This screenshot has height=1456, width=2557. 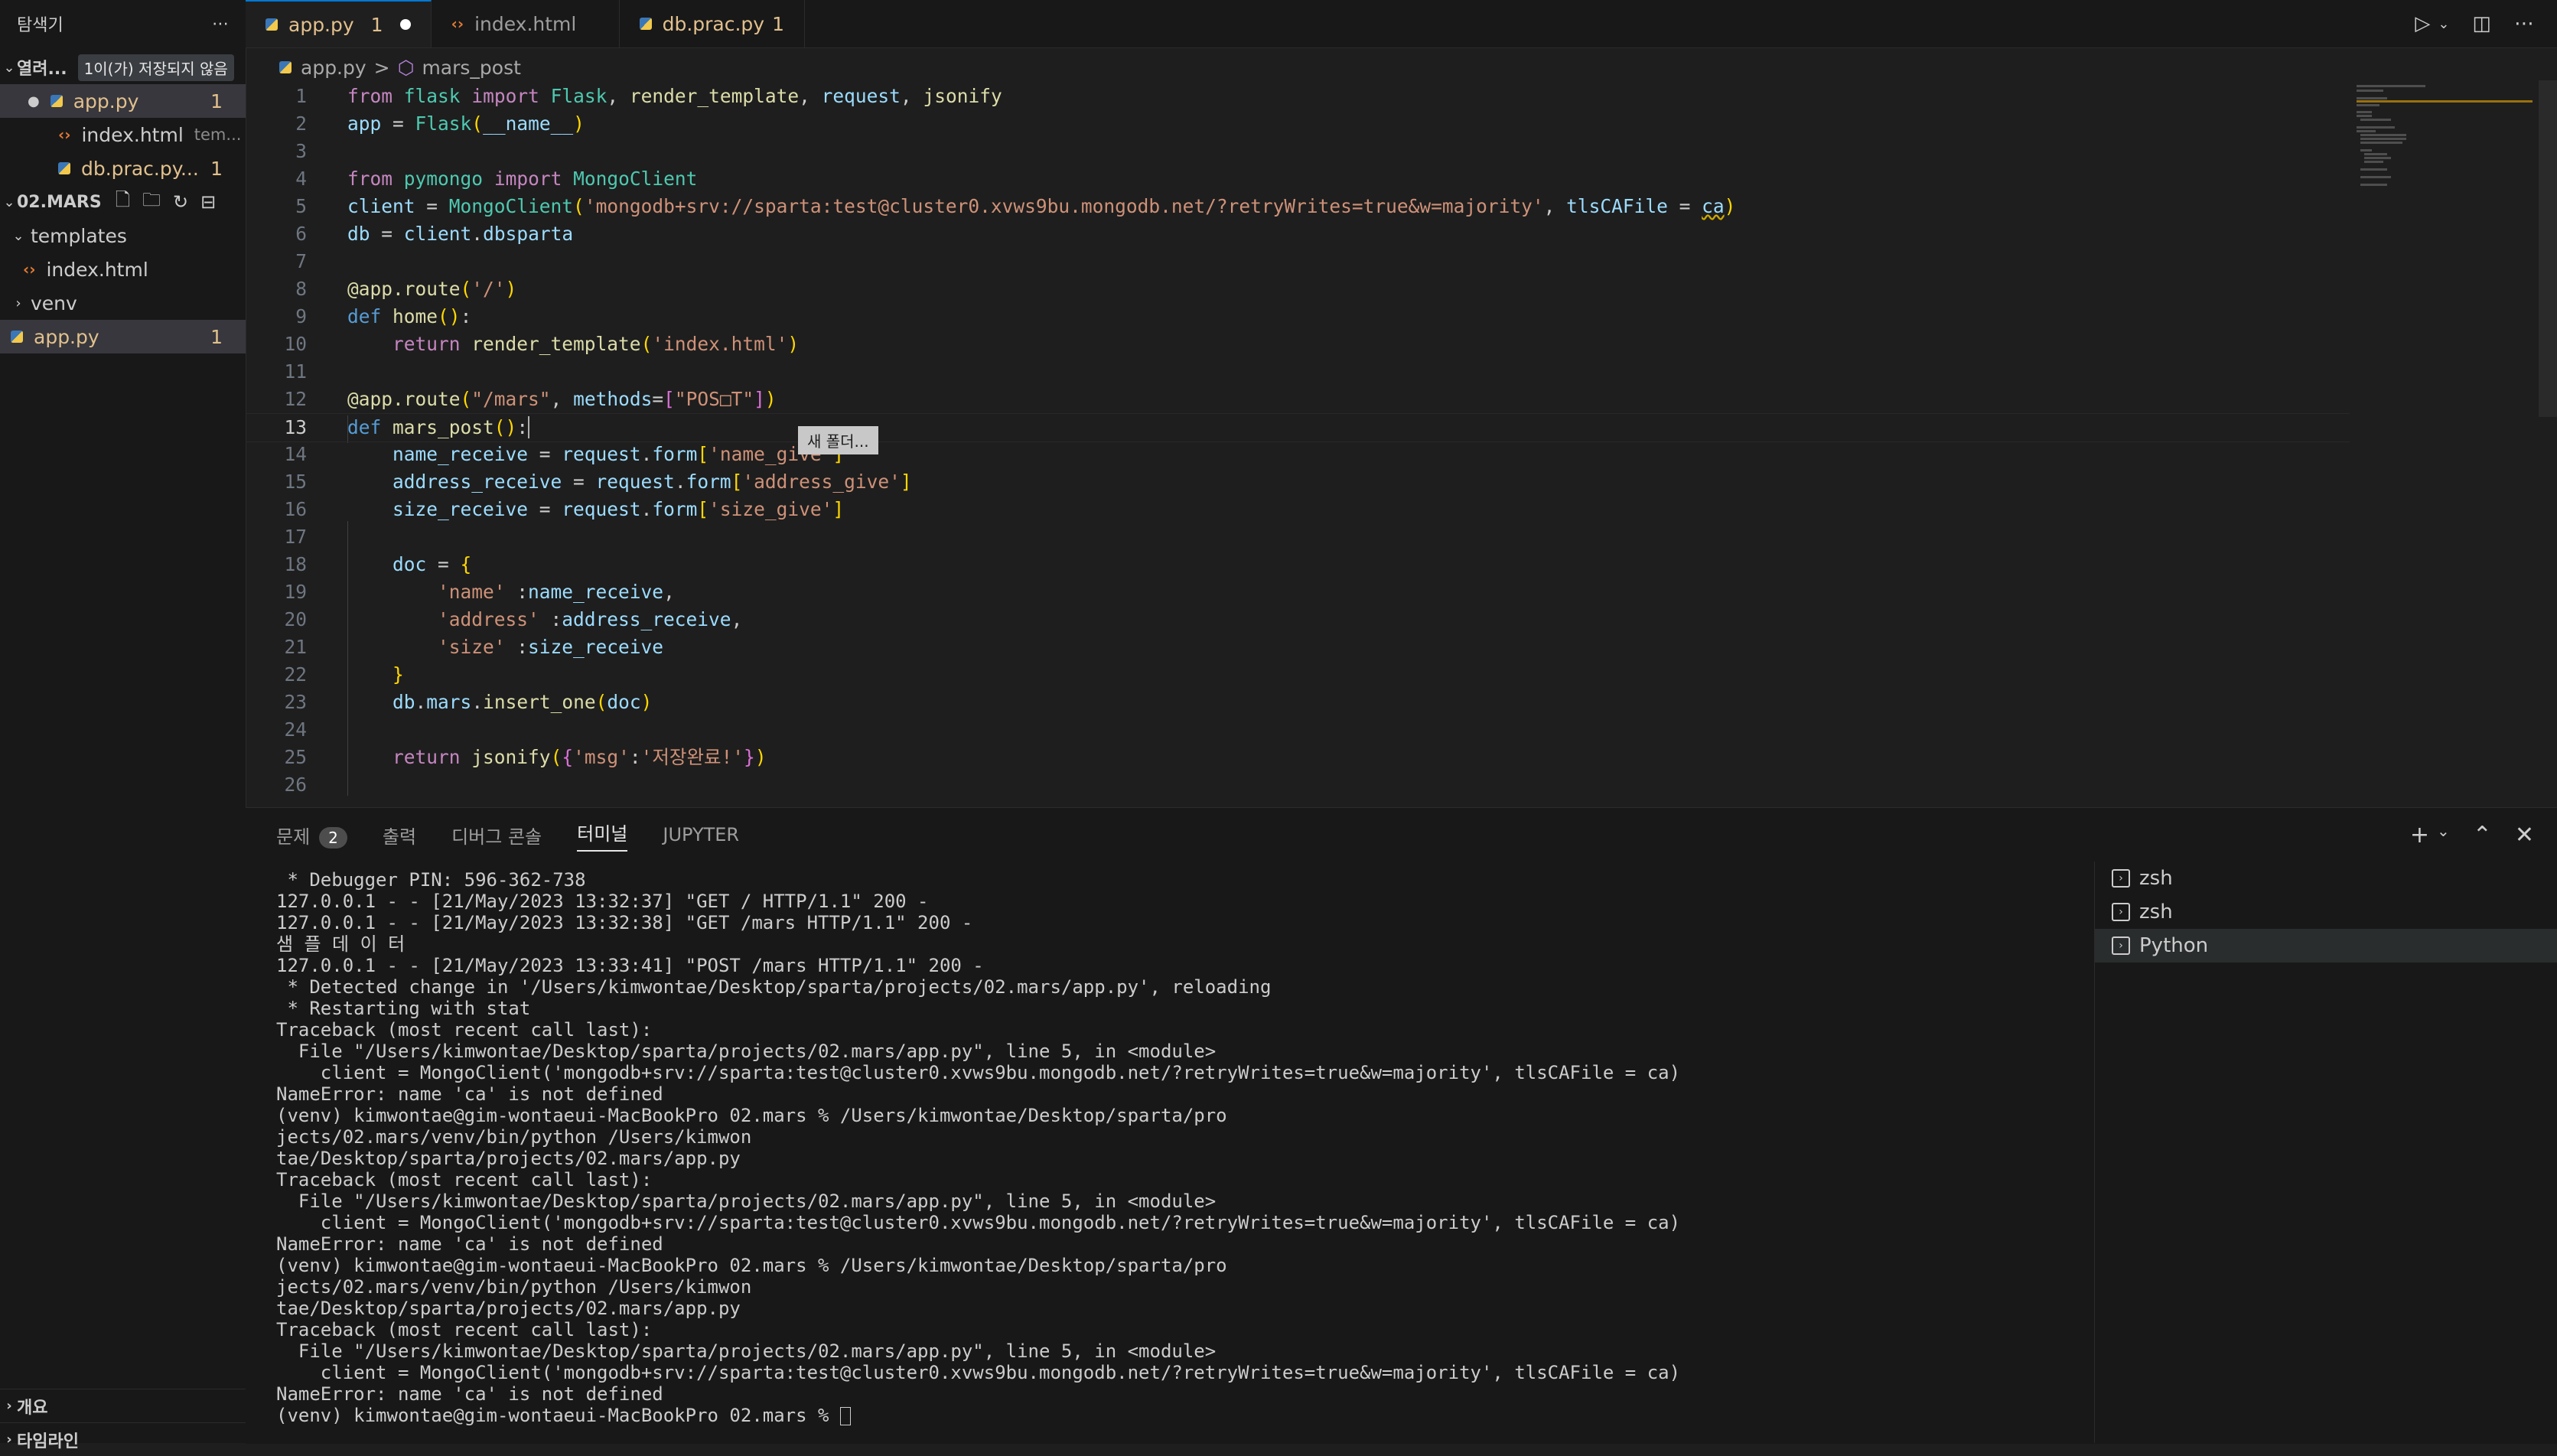 What do you see at coordinates (2422, 23) in the screenshot?
I see `run-icon: ▷` at bounding box center [2422, 23].